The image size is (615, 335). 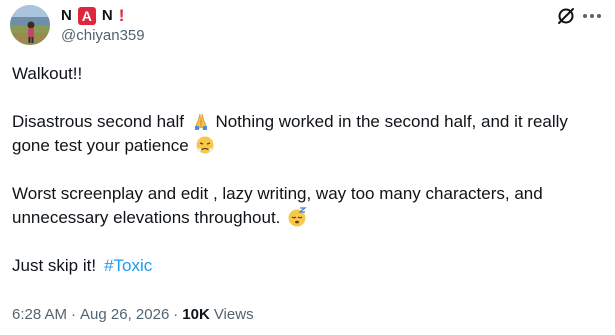 What do you see at coordinates (39, 315) in the screenshot?
I see `post-time: 6:28 AM` at bounding box center [39, 315].